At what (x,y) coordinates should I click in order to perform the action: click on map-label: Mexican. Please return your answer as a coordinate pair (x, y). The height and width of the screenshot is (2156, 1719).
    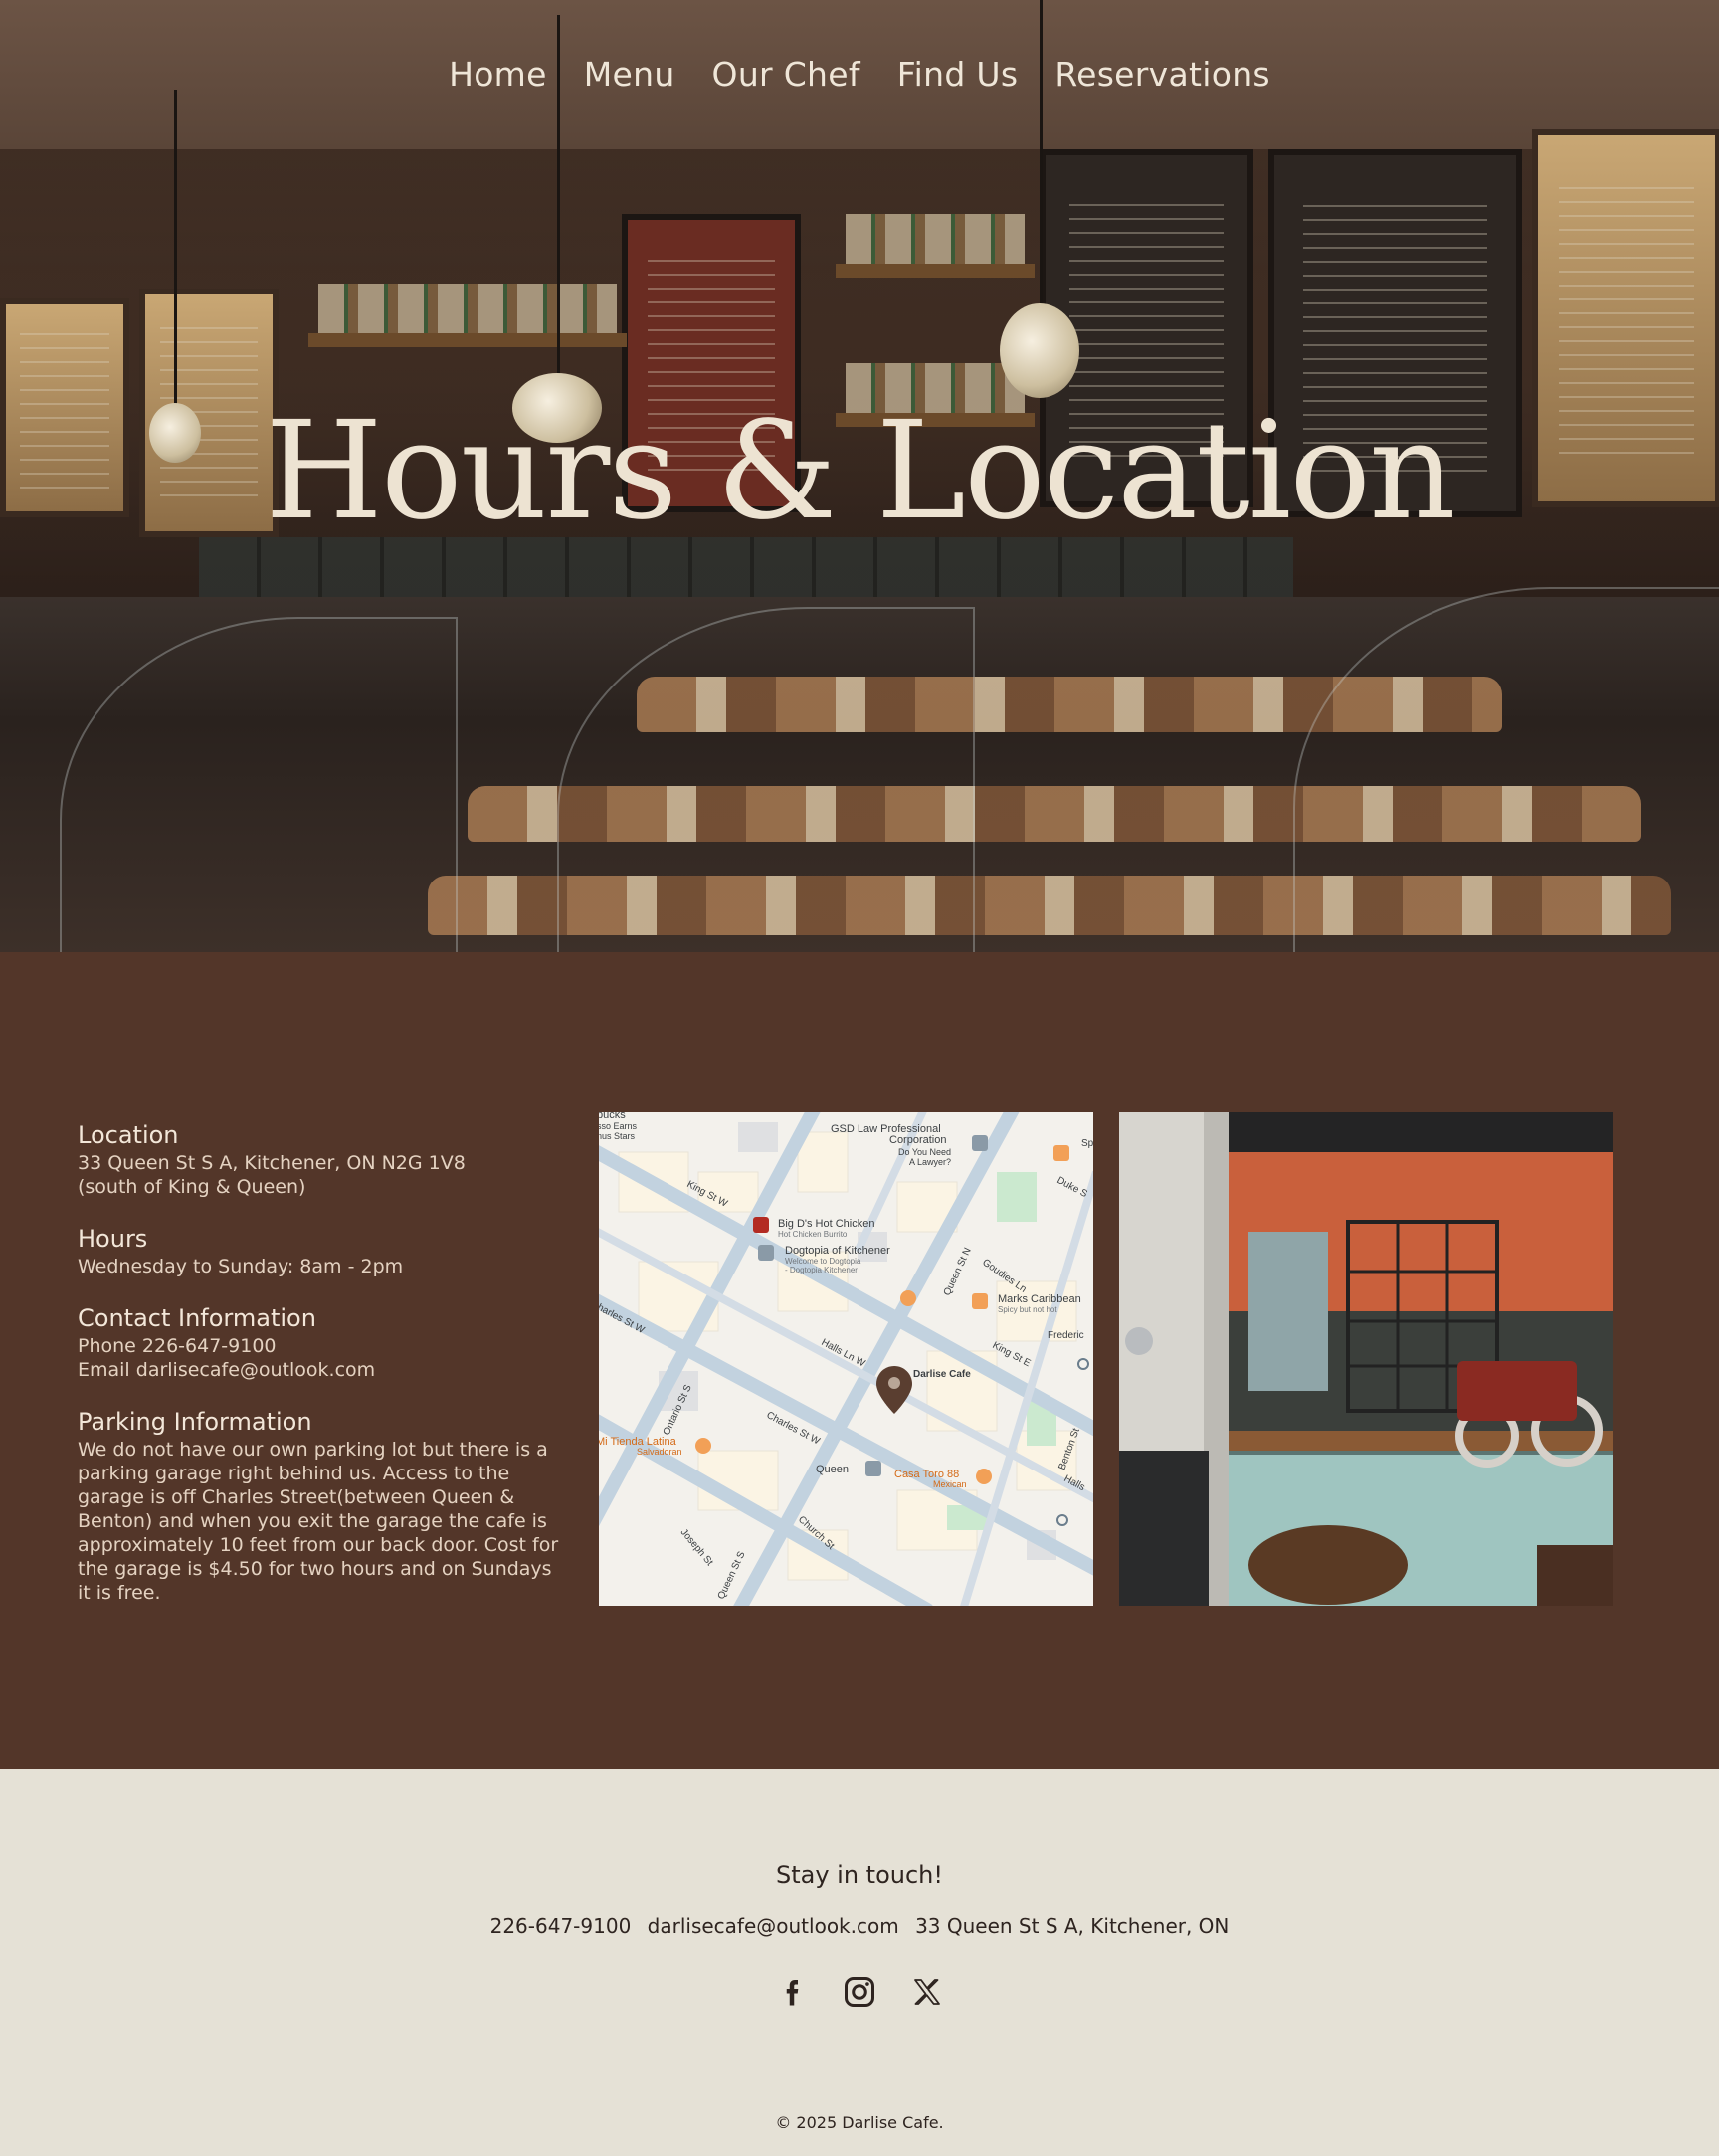
    Looking at the image, I should click on (950, 1484).